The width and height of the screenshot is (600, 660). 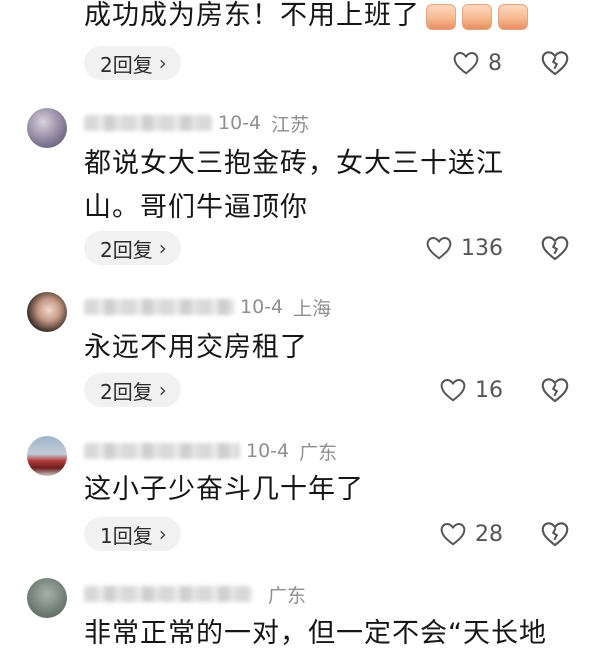 I want to click on comment-location: 上海, so click(x=312, y=308).